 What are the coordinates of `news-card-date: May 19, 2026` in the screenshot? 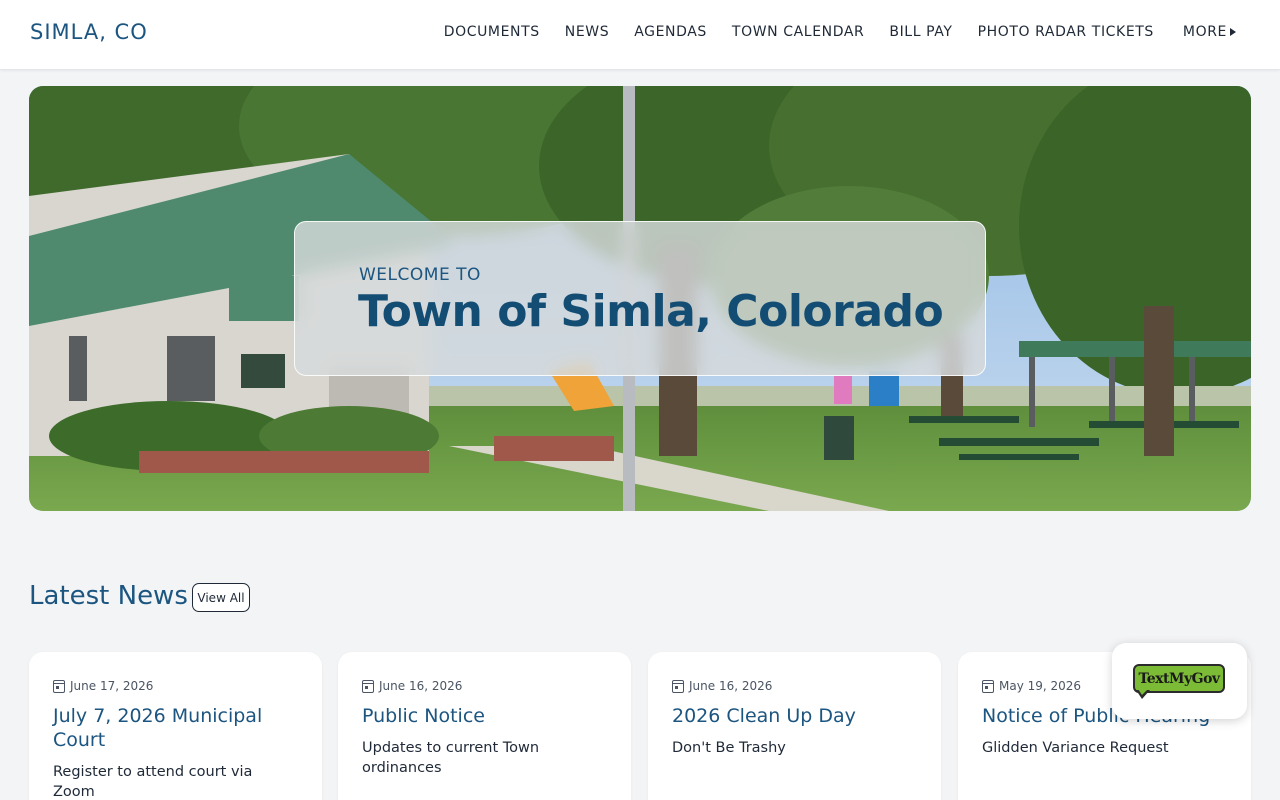 It's located at (1040, 686).